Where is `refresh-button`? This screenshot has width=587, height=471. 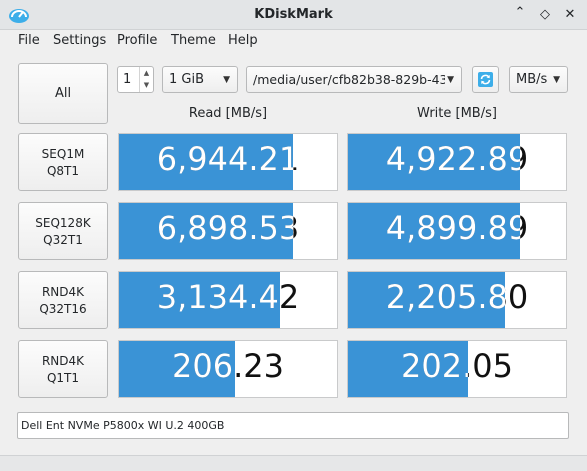
refresh-button is located at coordinates (485, 79).